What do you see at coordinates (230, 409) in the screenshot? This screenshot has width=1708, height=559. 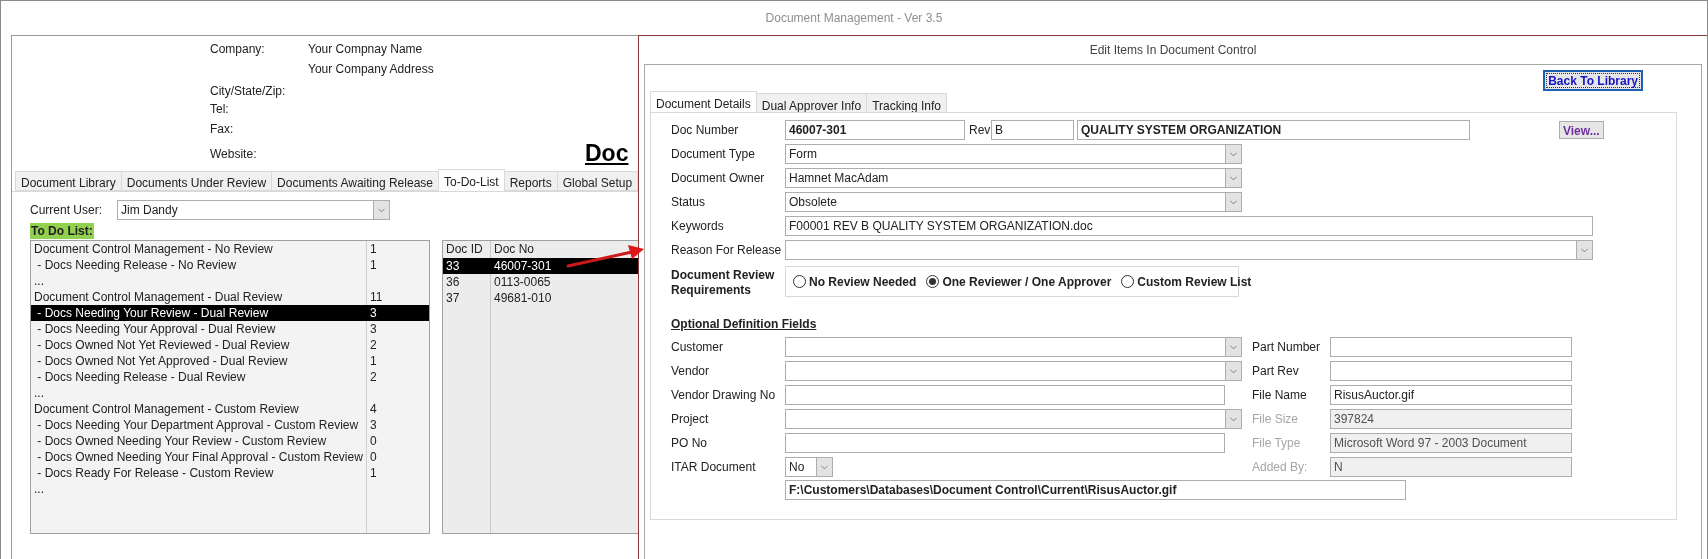 I see `list-item: Document Control Management - Custom Review 4` at bounding box center [230, 409].